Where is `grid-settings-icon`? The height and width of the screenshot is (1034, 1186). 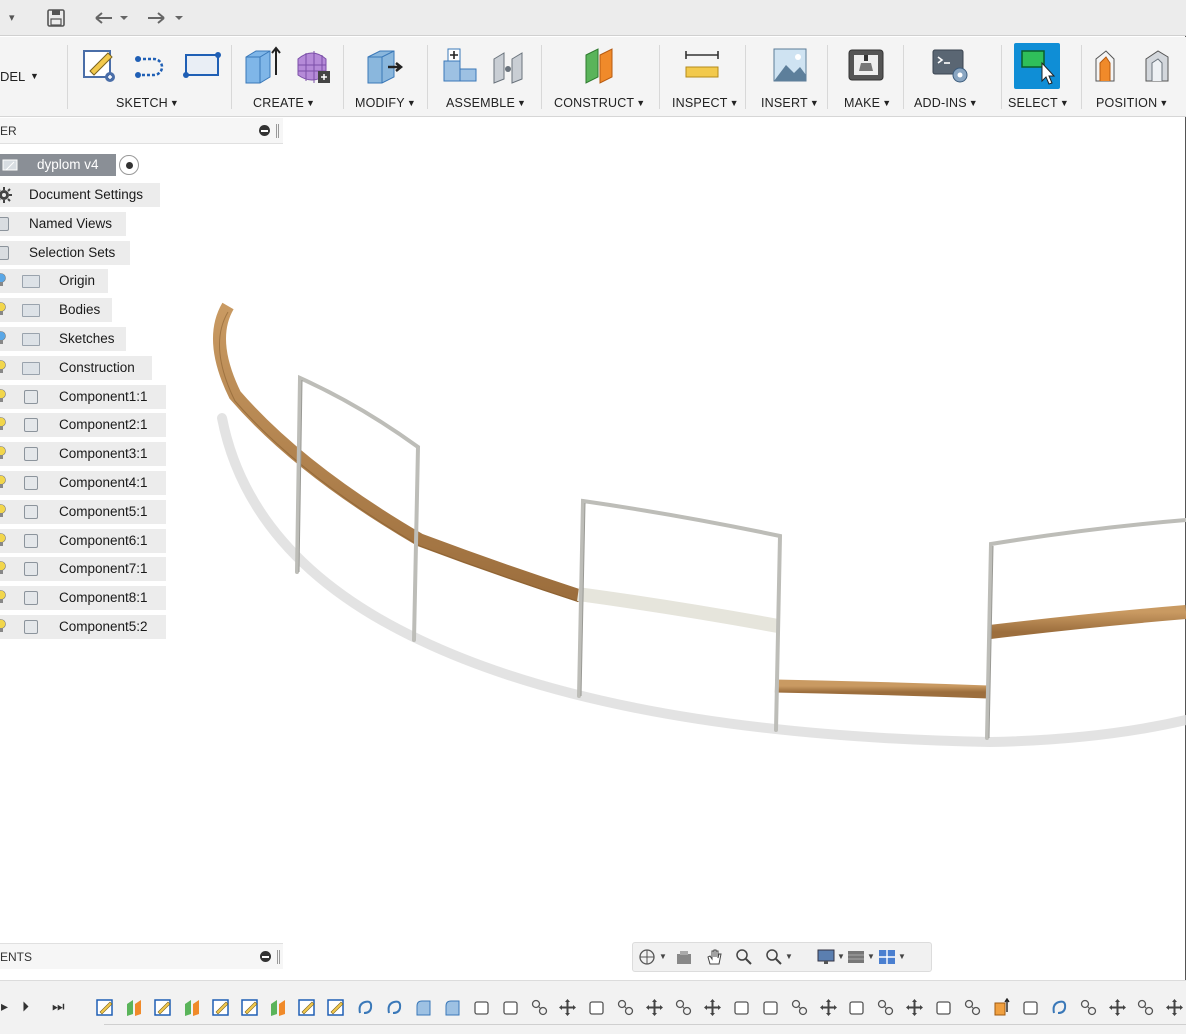 grid-settings-icon is located at coordinates (856, 957).